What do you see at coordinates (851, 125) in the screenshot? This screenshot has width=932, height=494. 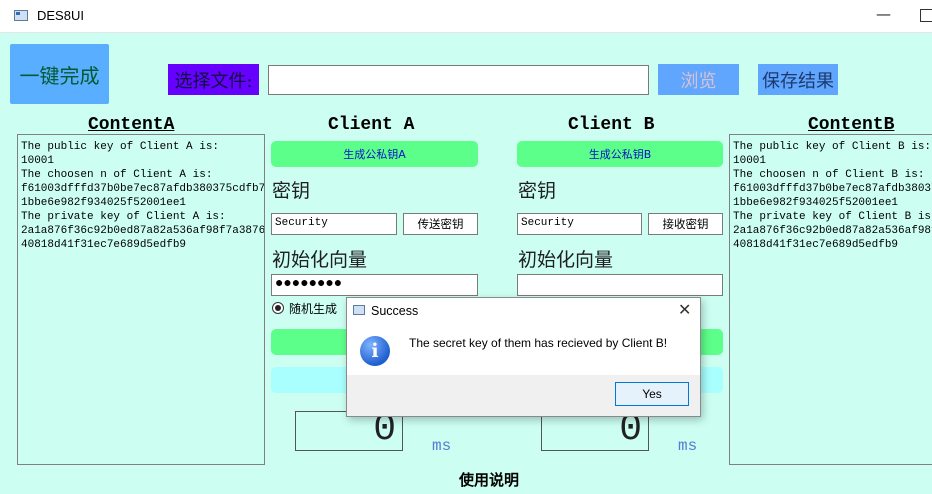 I see `content-b-heading: ContentB` at bounding box center [851, 125].